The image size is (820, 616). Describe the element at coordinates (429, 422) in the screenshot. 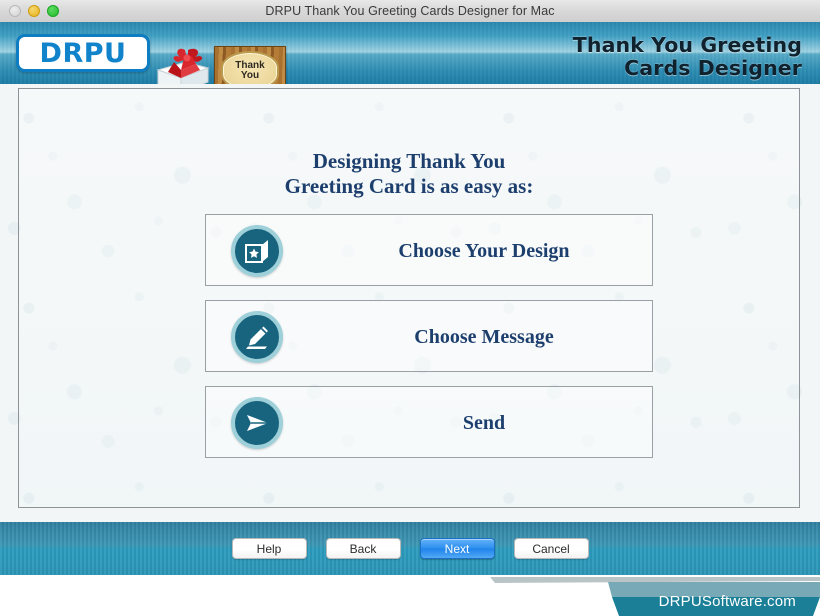

I see `step-send: Send` at that location.